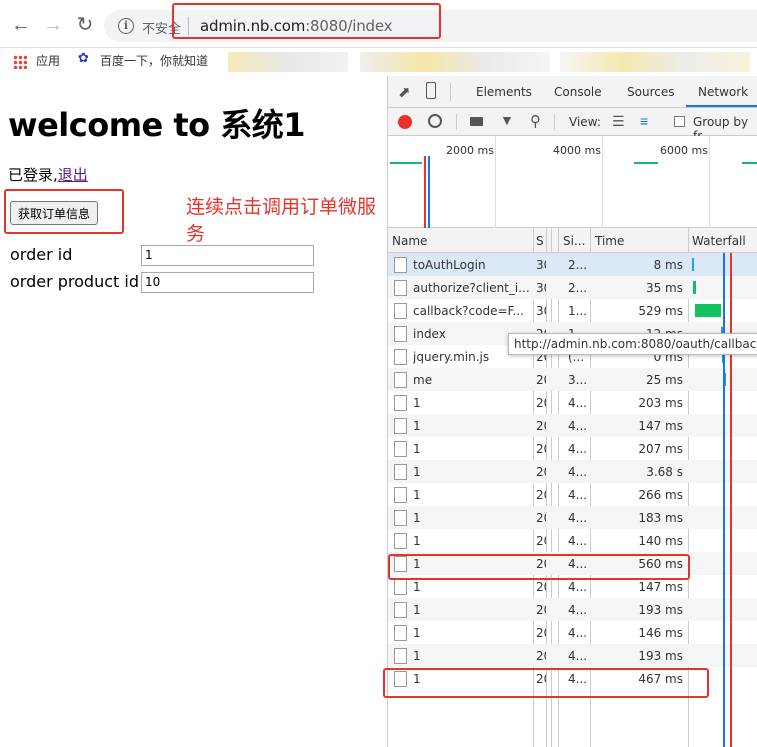 This screenshot has height=747, width=757. What do you see at coordinates (541, 656) in the screenshot?
I see `request-status: 20` at bounding box center [541, 656].